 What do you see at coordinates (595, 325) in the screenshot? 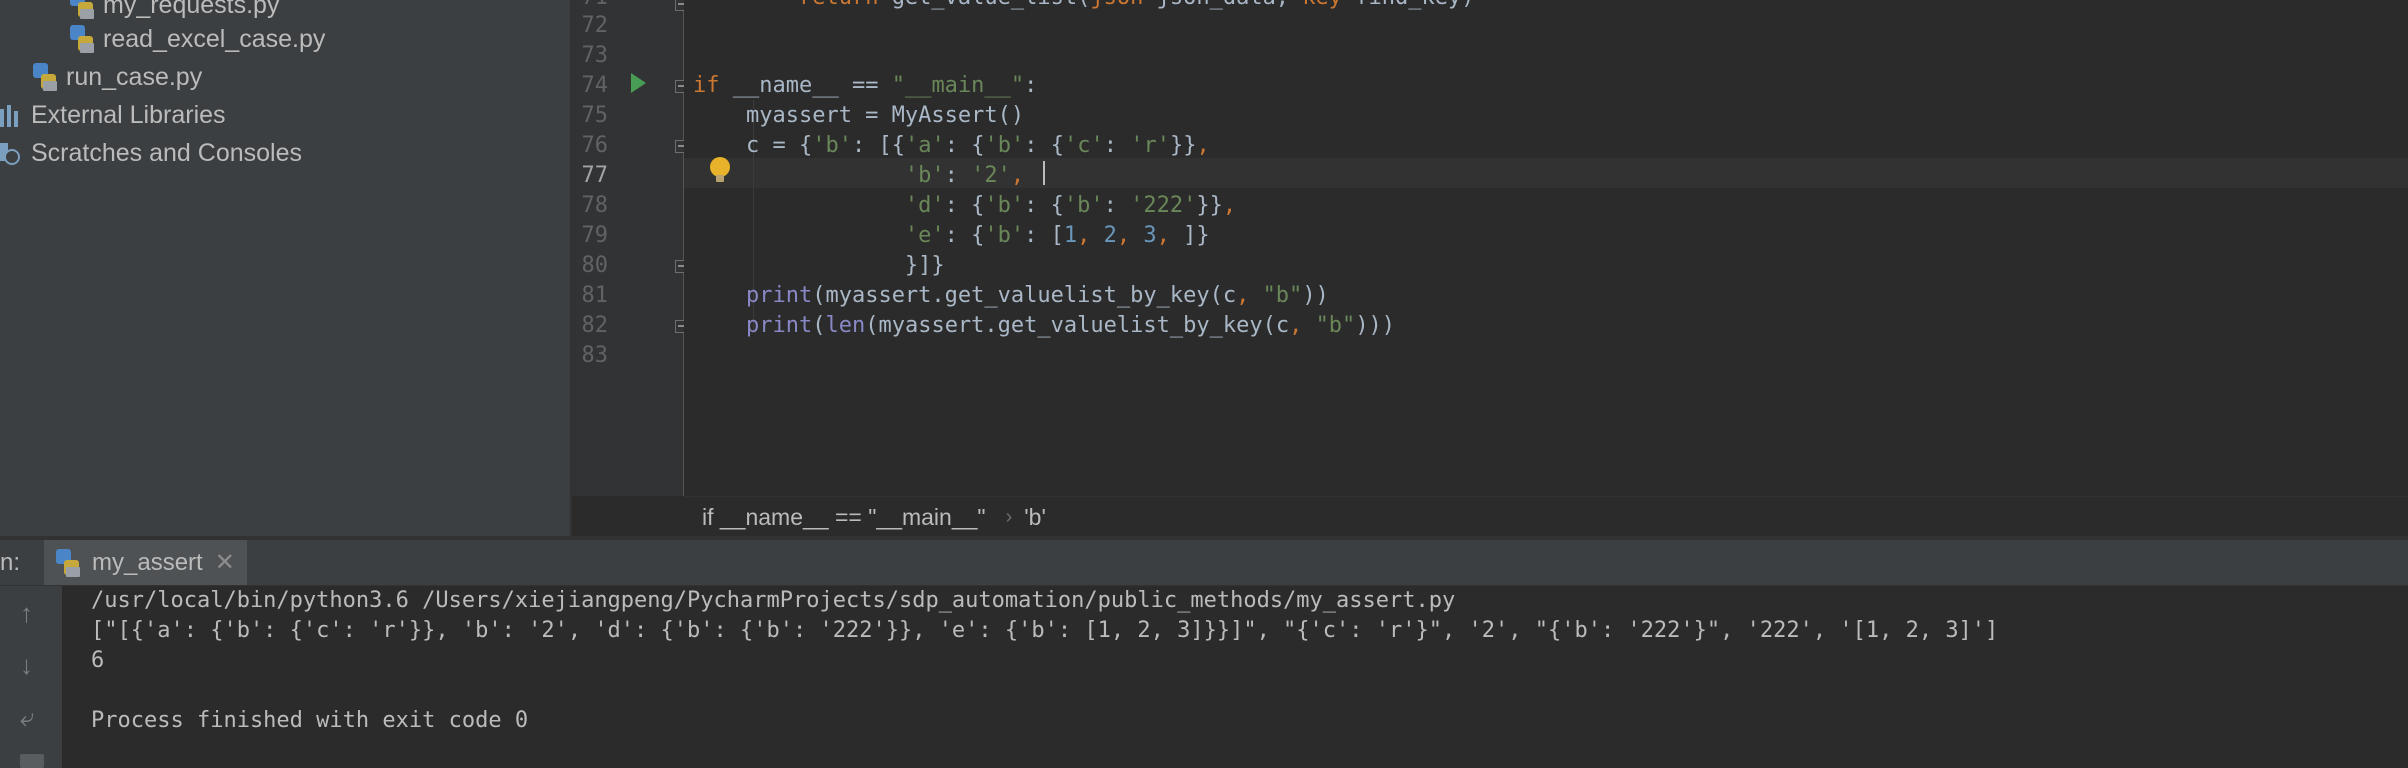
I see `line-number: 82` at bounding box center [595, 325].